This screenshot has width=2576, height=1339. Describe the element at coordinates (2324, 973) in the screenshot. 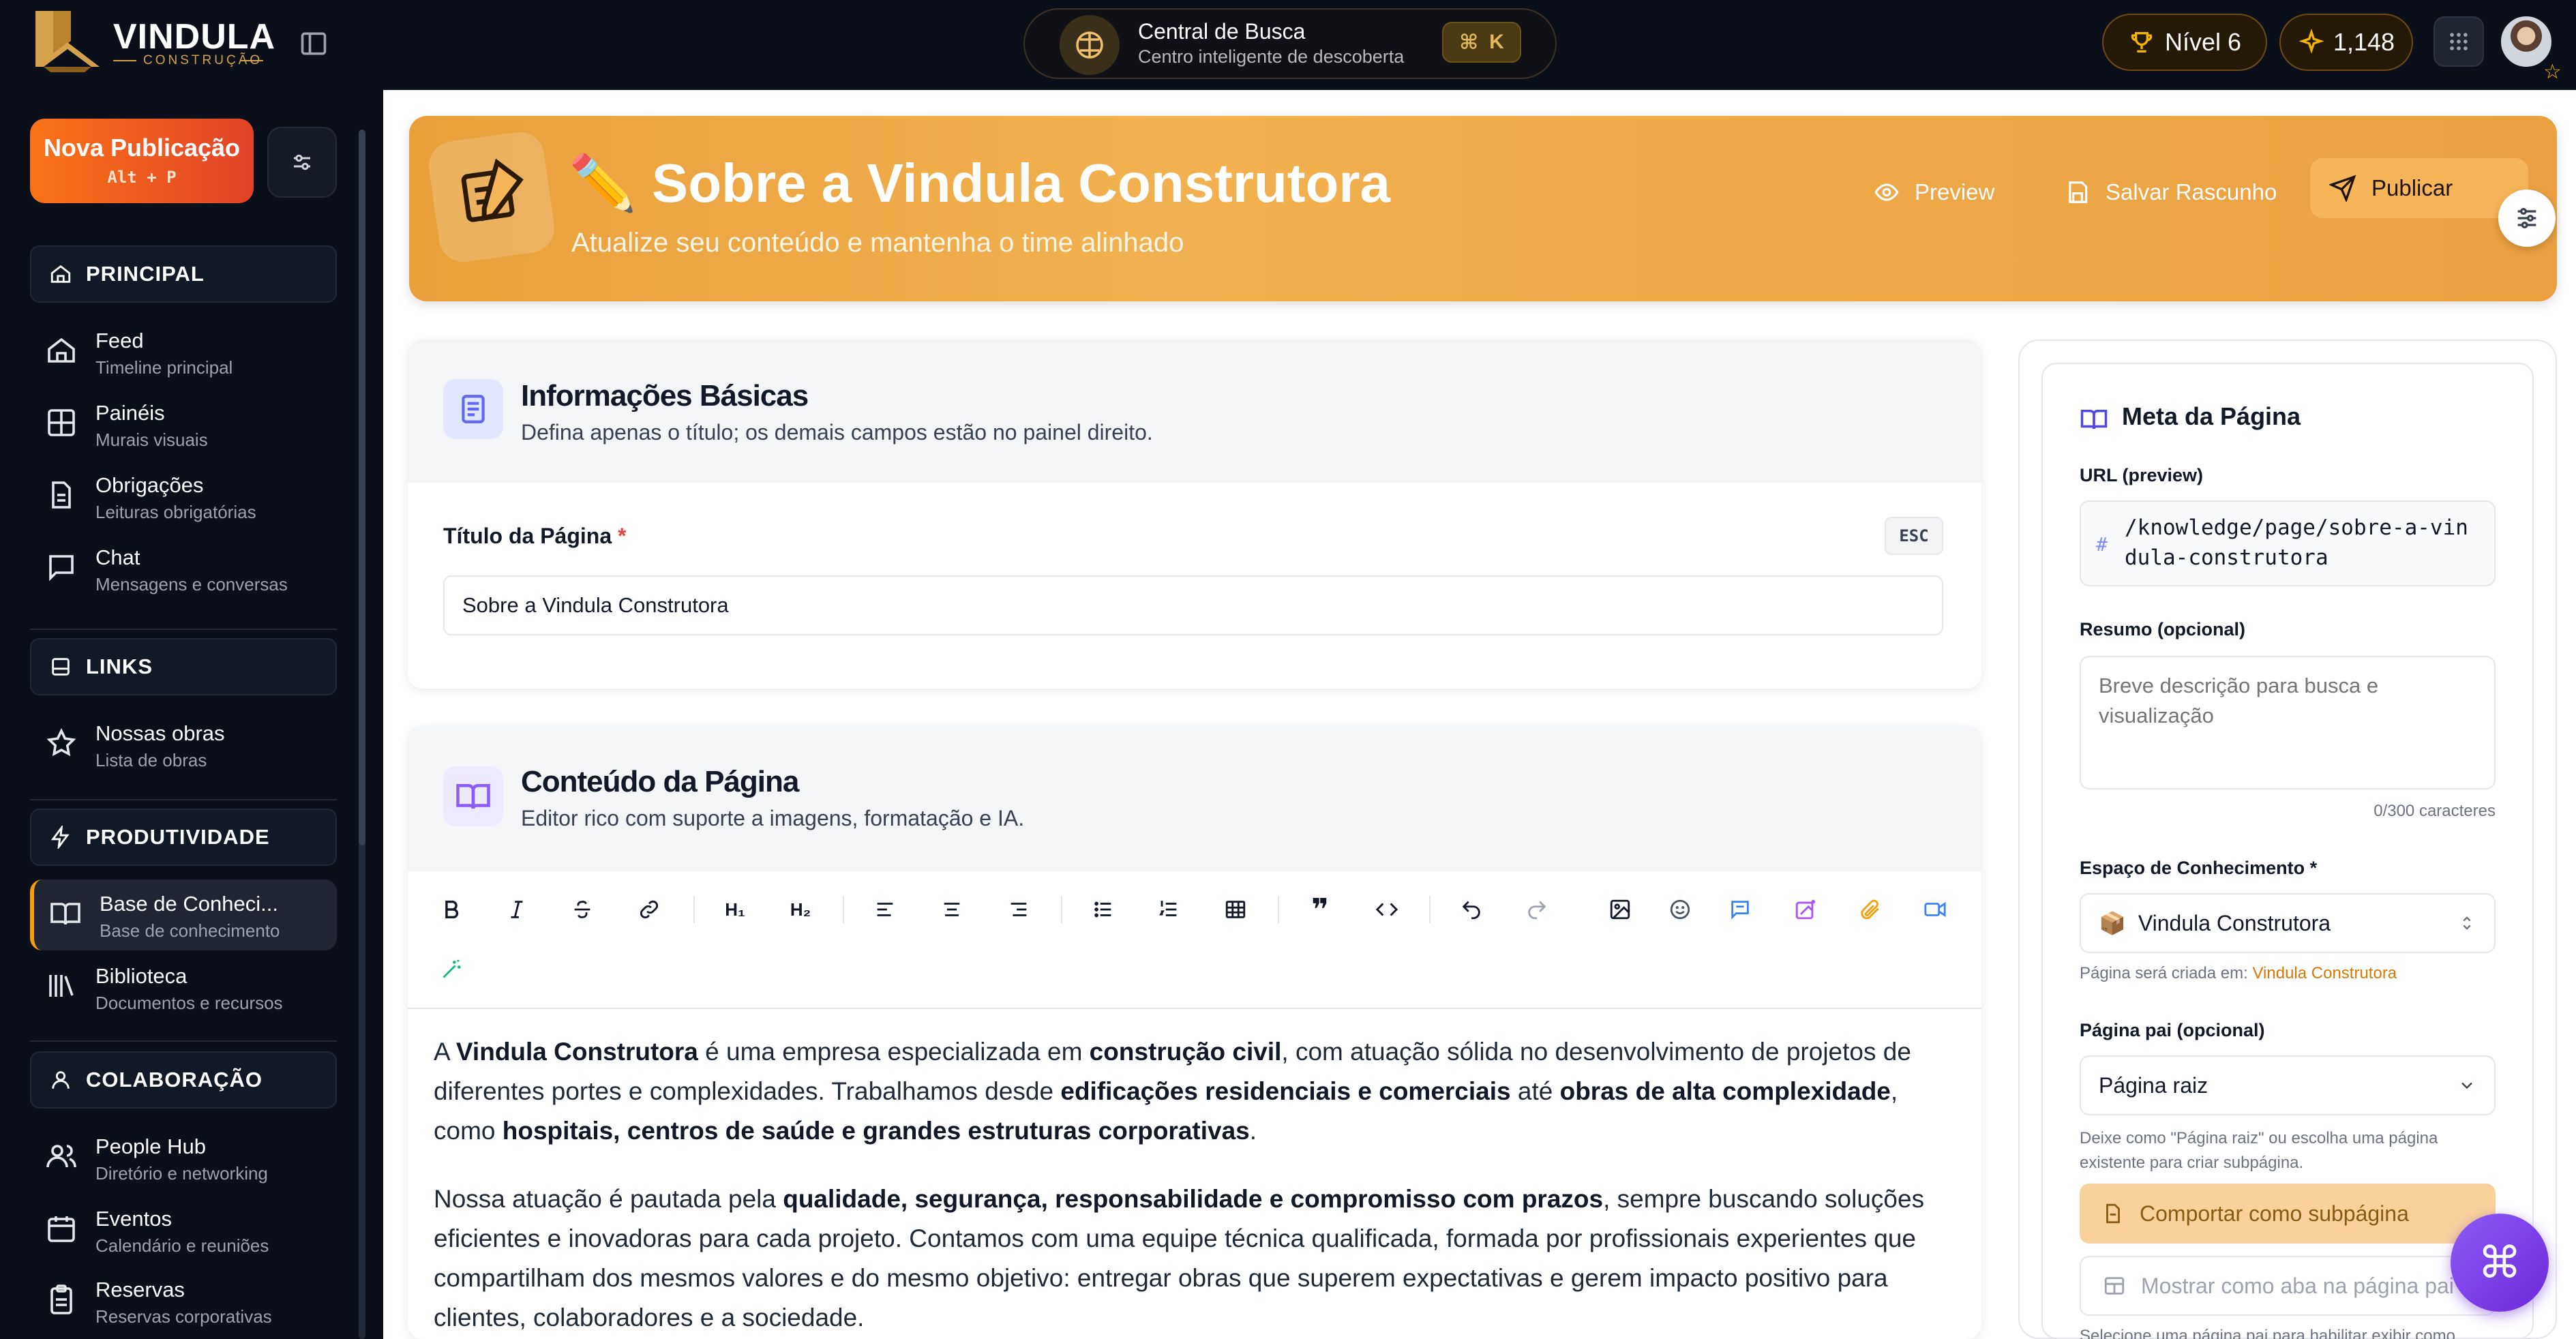

I see `space-help-link: Vindula Construtora` at that location.